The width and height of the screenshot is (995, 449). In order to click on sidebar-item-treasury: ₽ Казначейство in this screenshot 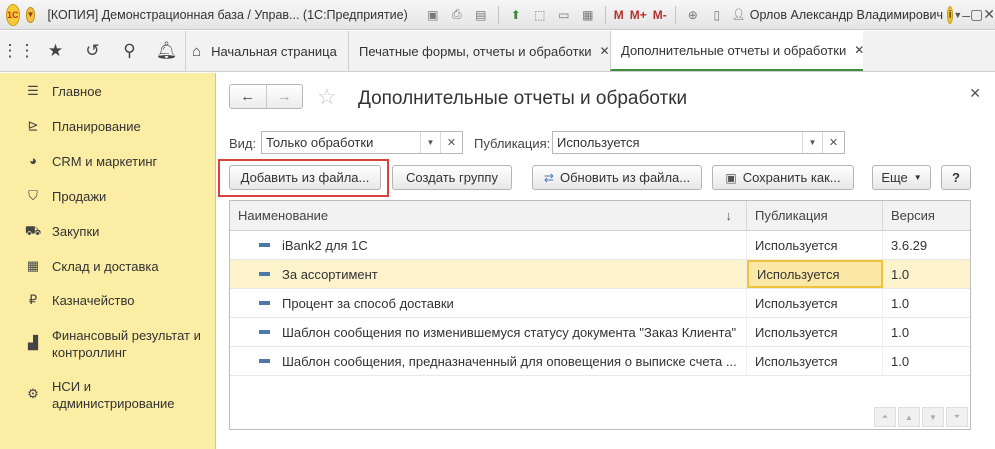, I will do `click(71, 300)`.